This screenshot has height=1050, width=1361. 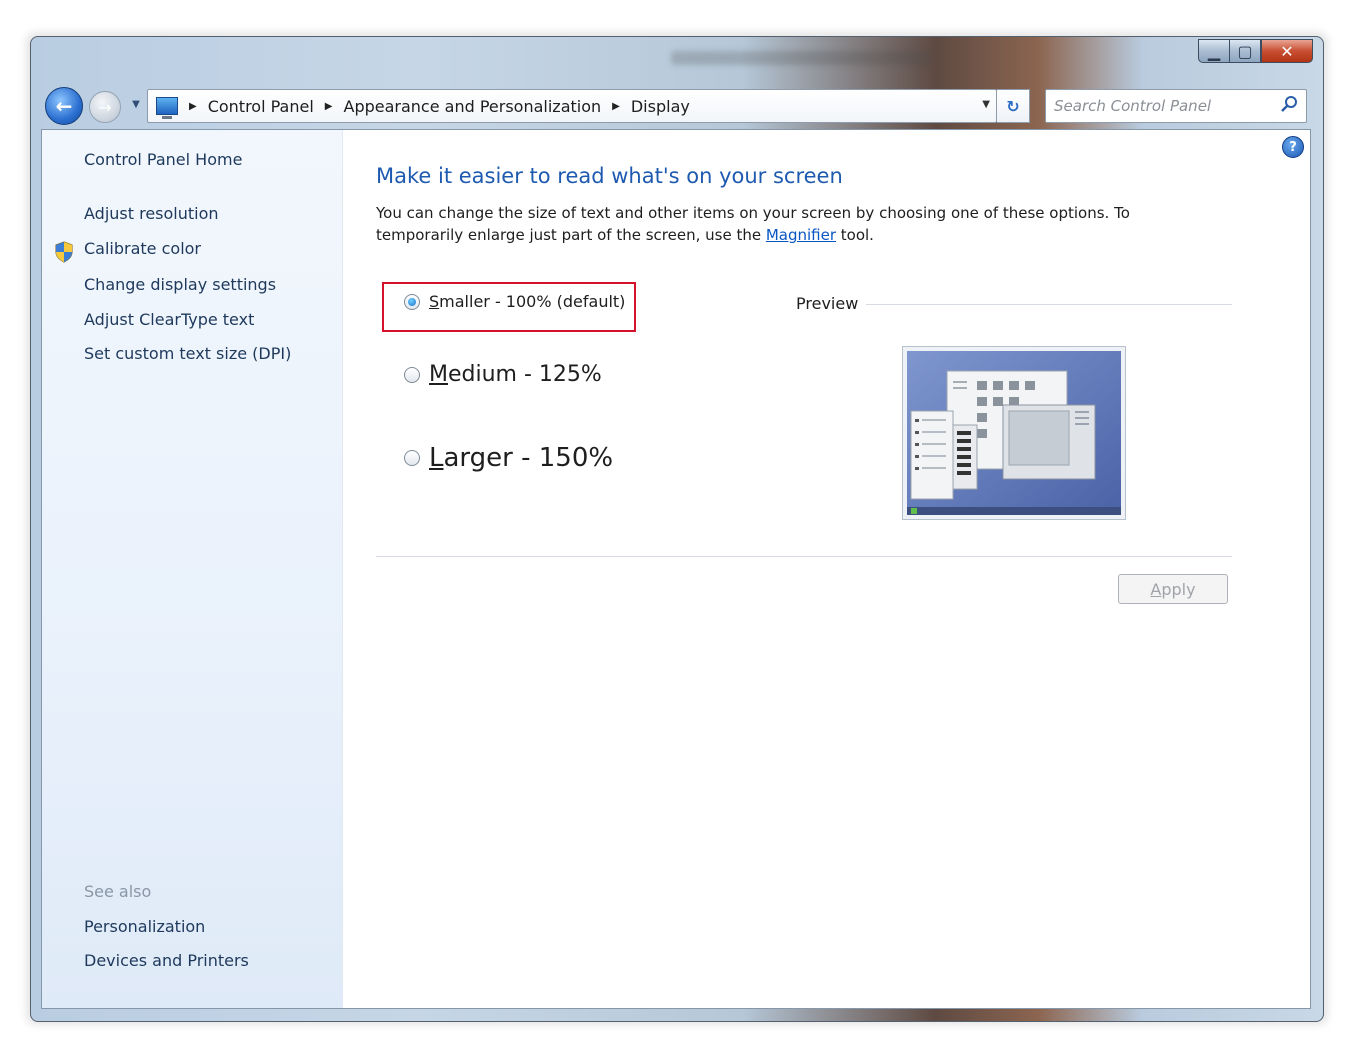 I want to click on forward-button: →, so click(x=105, y=107).